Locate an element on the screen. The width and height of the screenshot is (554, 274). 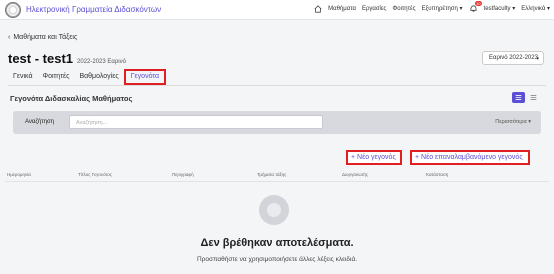
more-filters-label: Περισσότερα is located at coordinates (511, 122).